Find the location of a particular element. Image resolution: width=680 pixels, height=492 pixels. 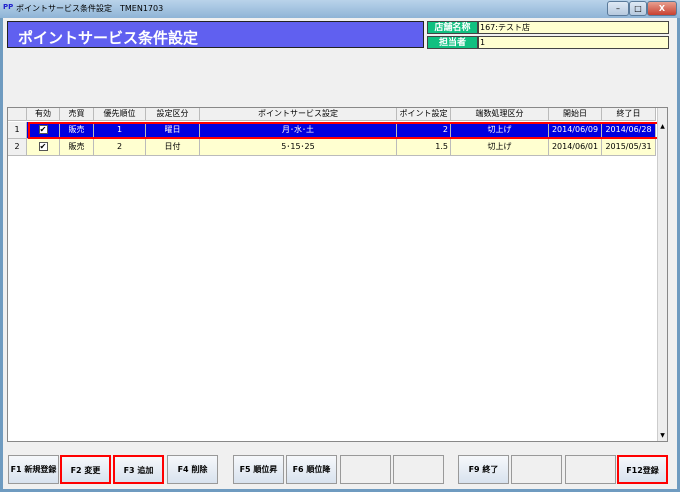

type-cell: 日付 is located at coordinates (173, 147).